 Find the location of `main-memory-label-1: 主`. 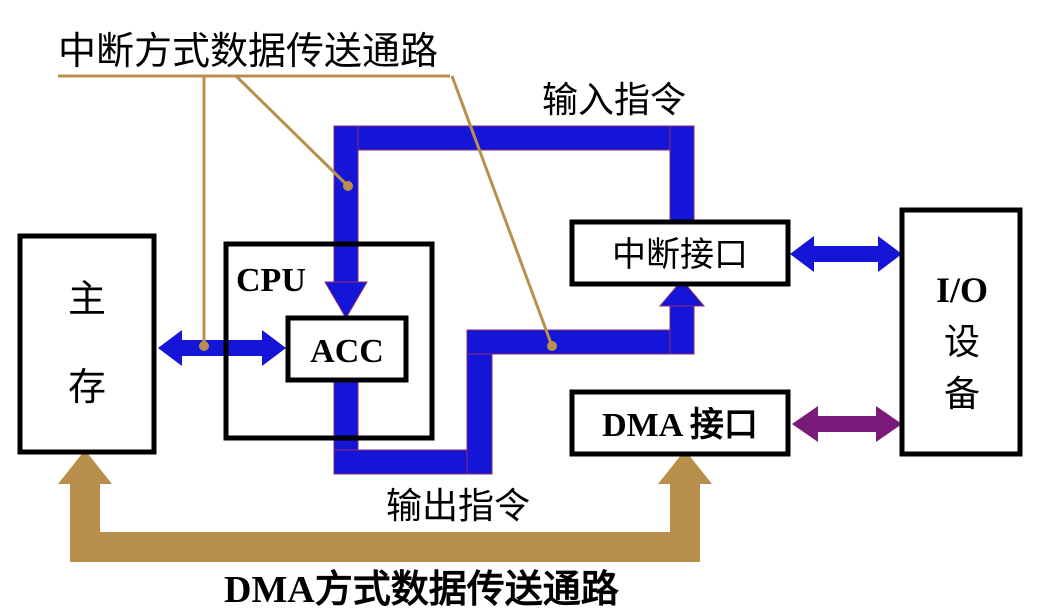

main-memory-label-1: 主 is located at coordinates (87, 299).